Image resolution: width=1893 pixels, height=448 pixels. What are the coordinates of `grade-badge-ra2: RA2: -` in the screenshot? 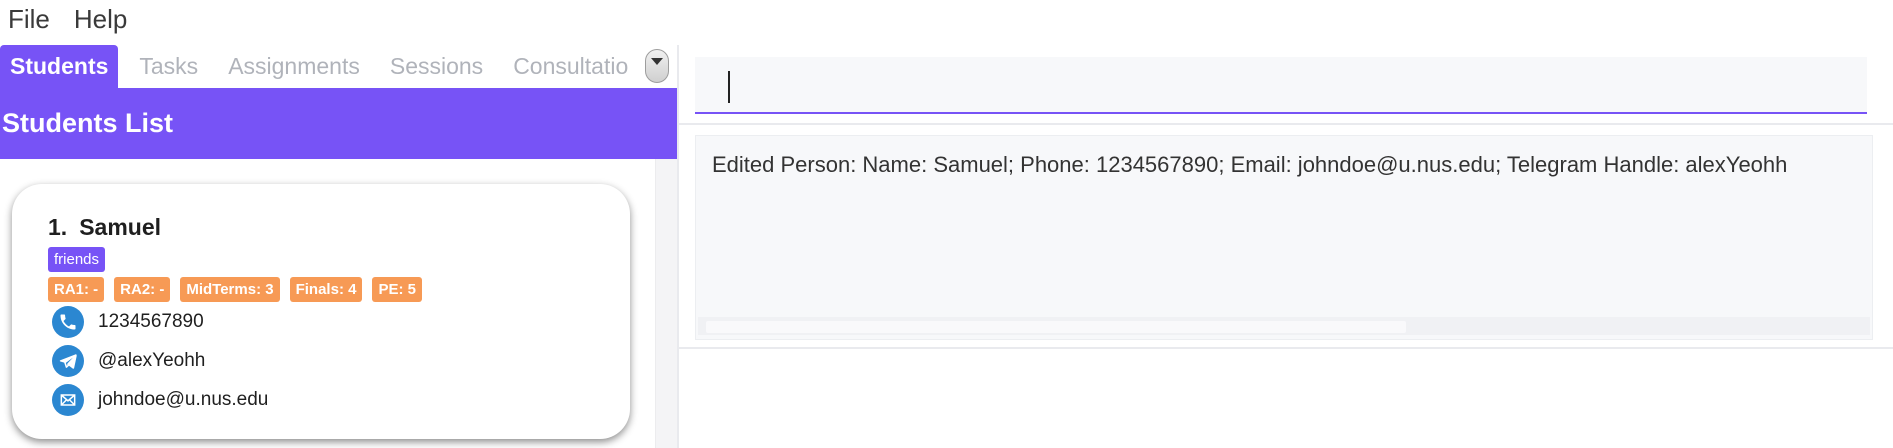 It's located at (142, 289).